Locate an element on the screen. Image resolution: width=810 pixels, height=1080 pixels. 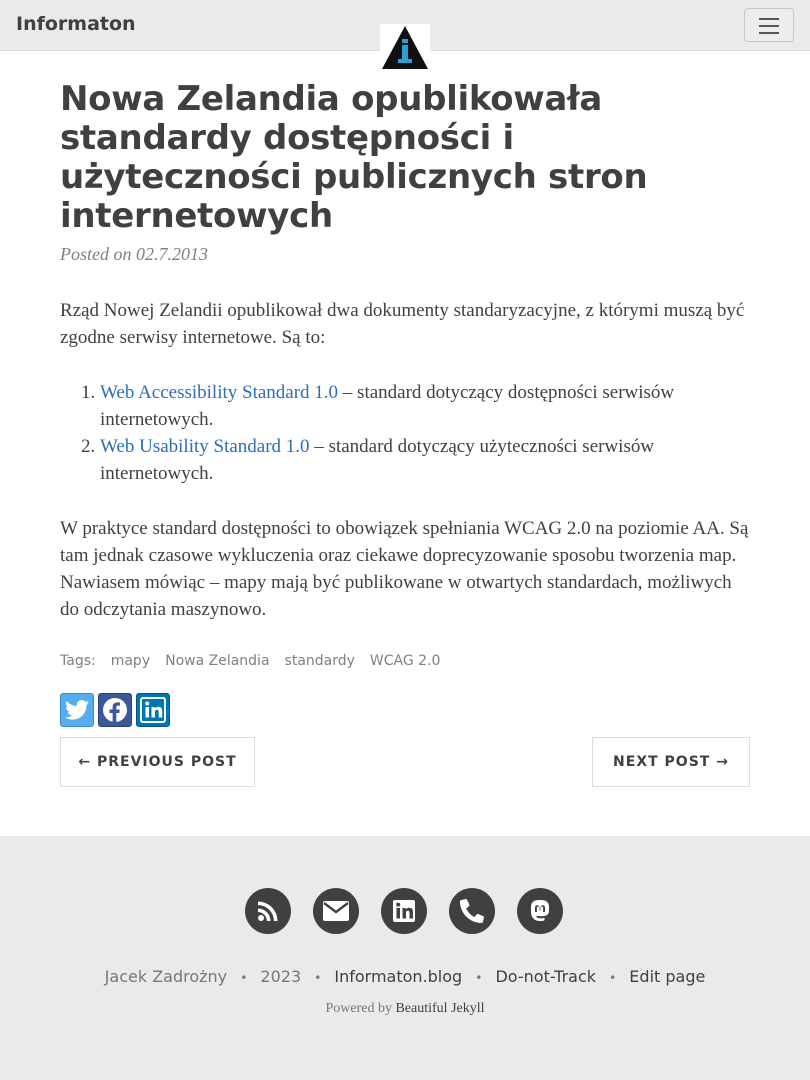
rss-link is located at coordinates (268, 911).